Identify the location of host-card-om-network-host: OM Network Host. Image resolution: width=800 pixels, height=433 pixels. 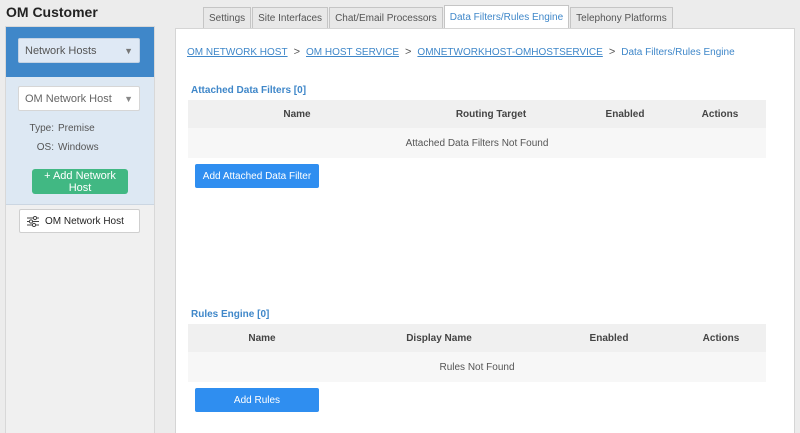
(79, 221).